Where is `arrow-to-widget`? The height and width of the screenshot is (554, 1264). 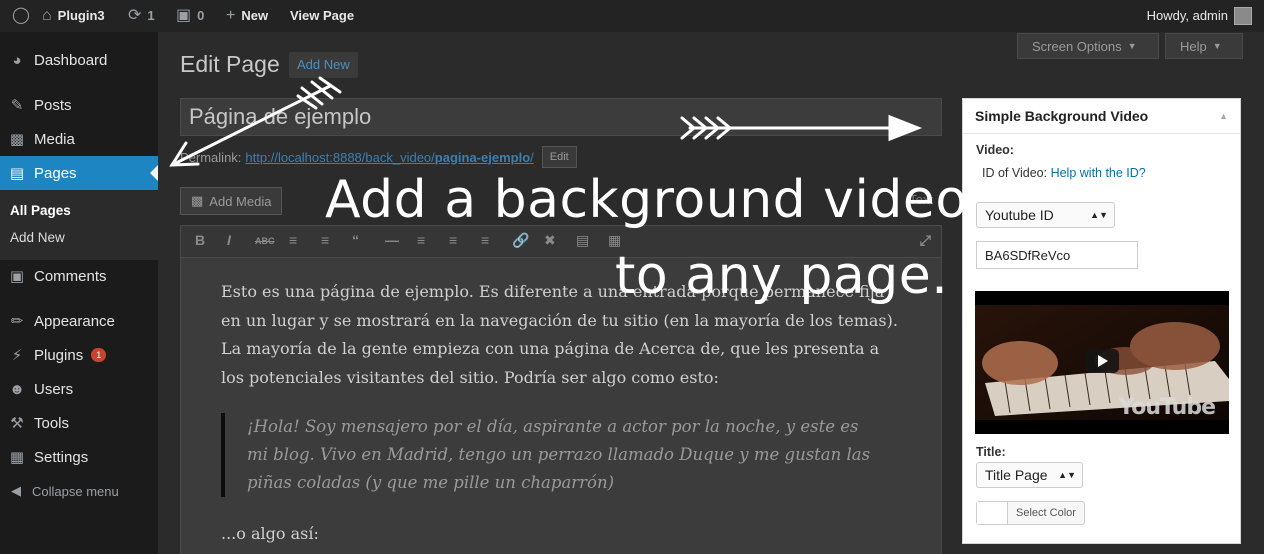
arrow-to-widget is located at coordinates (801, 128).